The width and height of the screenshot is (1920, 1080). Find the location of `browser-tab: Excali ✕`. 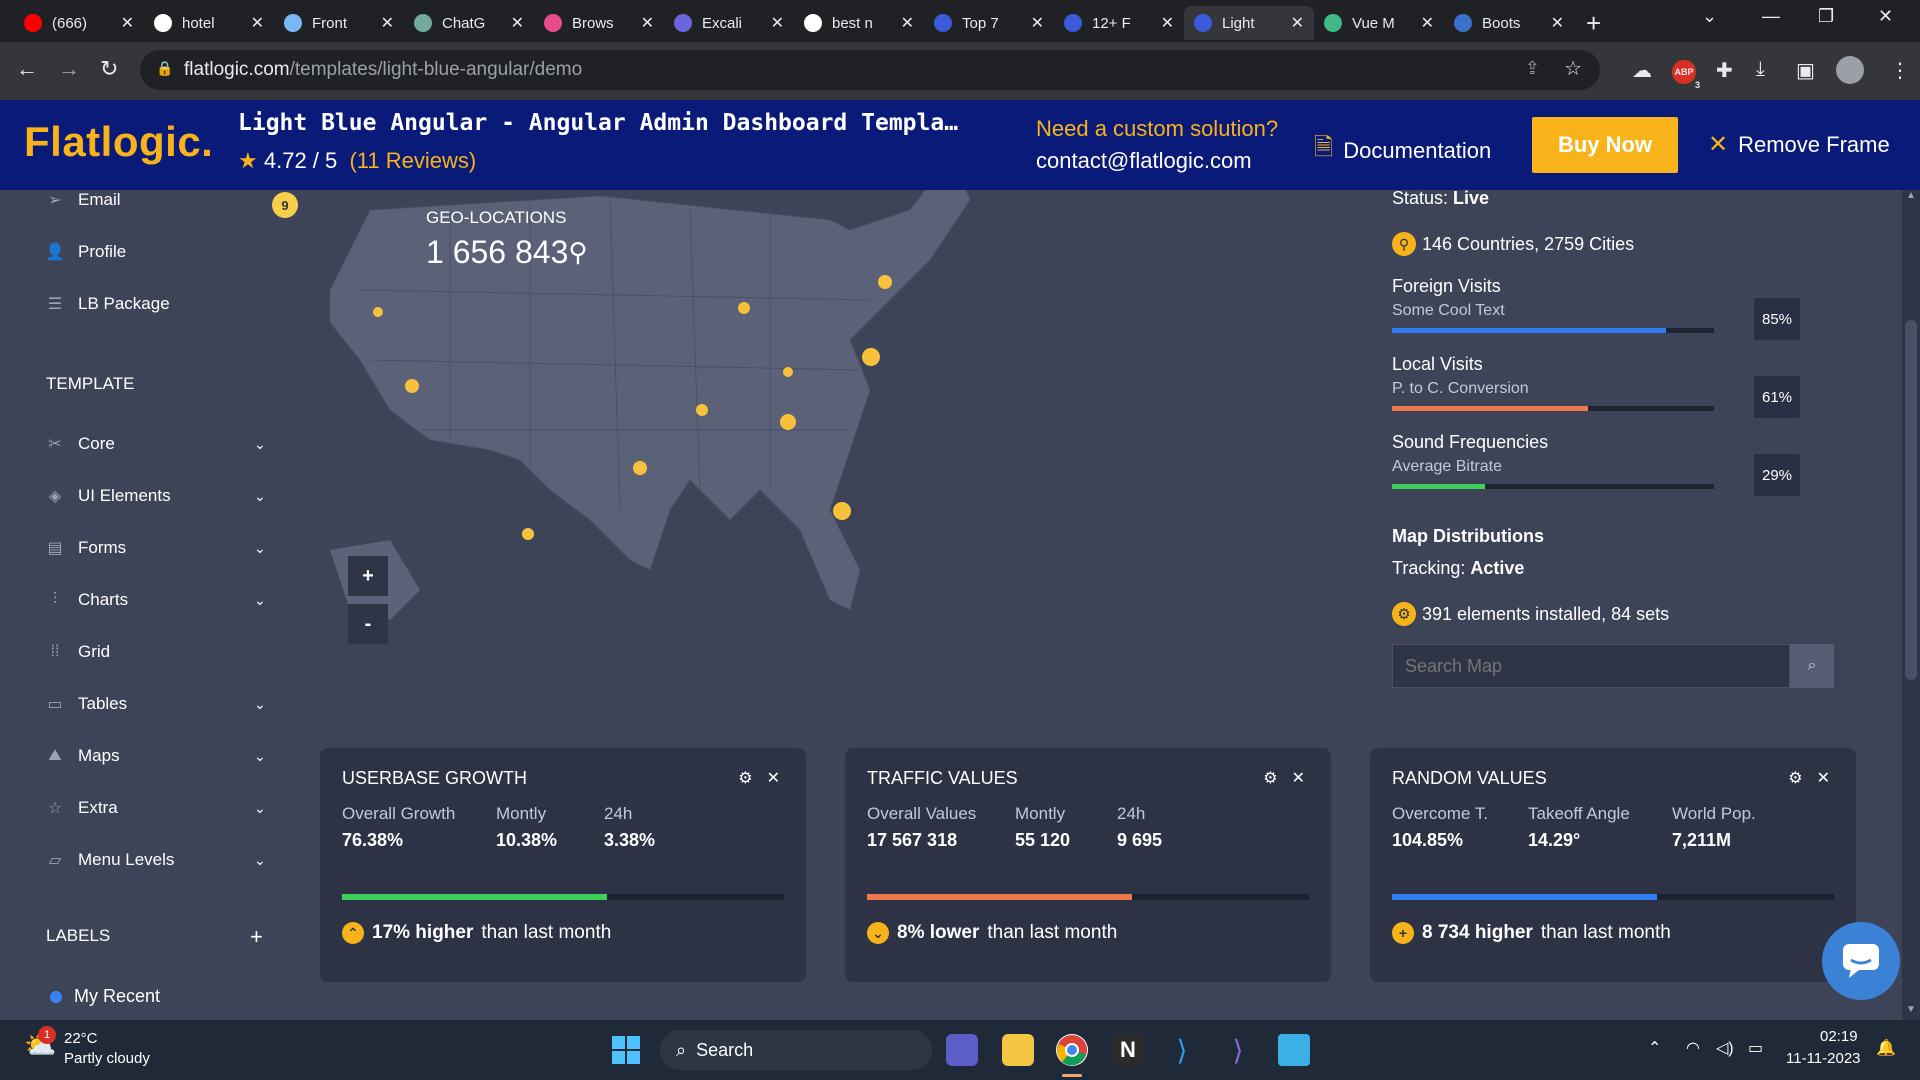

browser-tab: Excali ✕ is located at coordinates (729, 23).